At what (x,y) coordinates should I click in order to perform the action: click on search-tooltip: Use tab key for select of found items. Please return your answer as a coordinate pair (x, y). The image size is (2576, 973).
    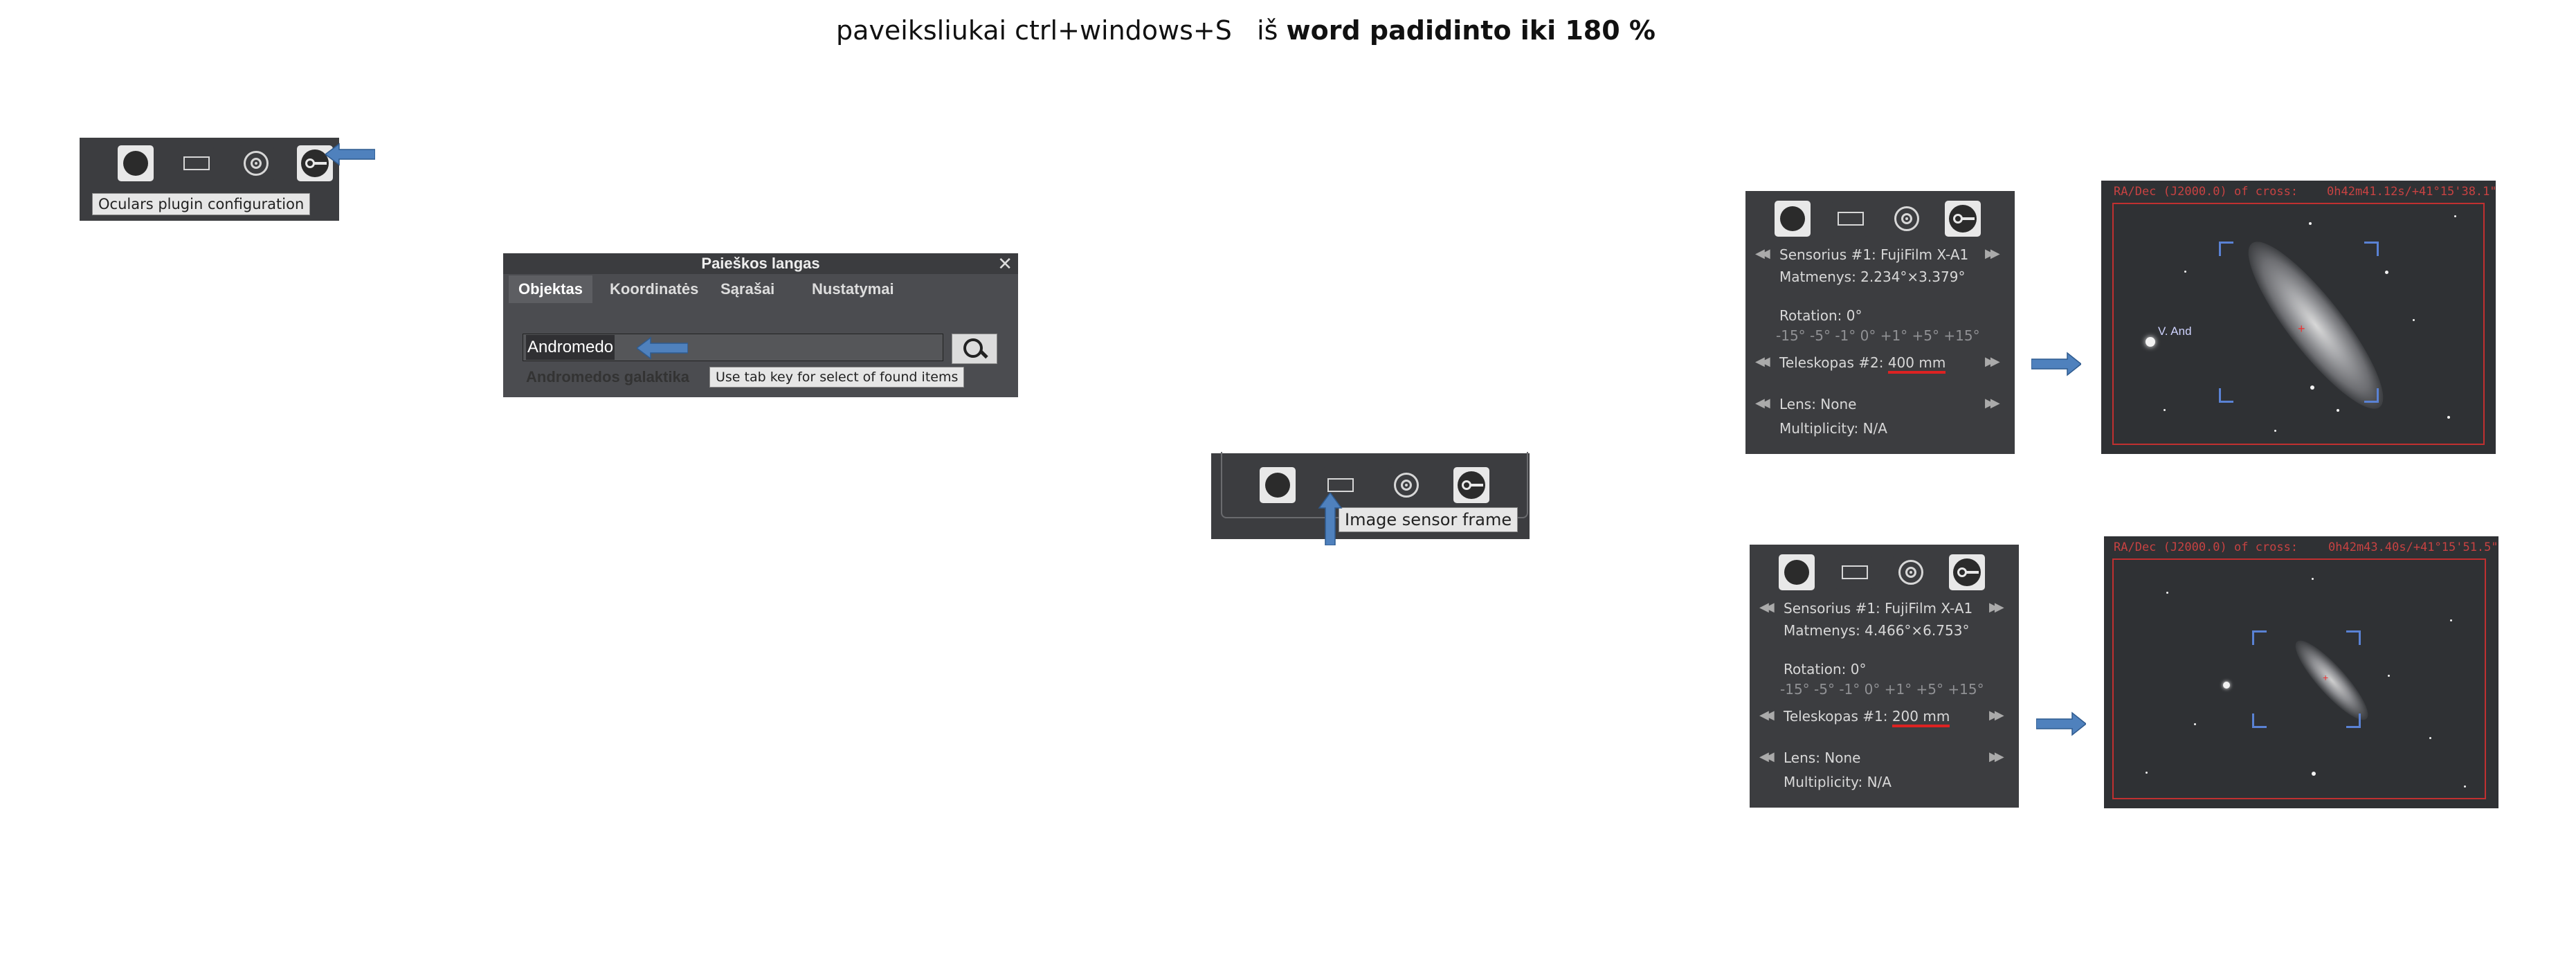
    Looking at the image, I should click on (837, 377).